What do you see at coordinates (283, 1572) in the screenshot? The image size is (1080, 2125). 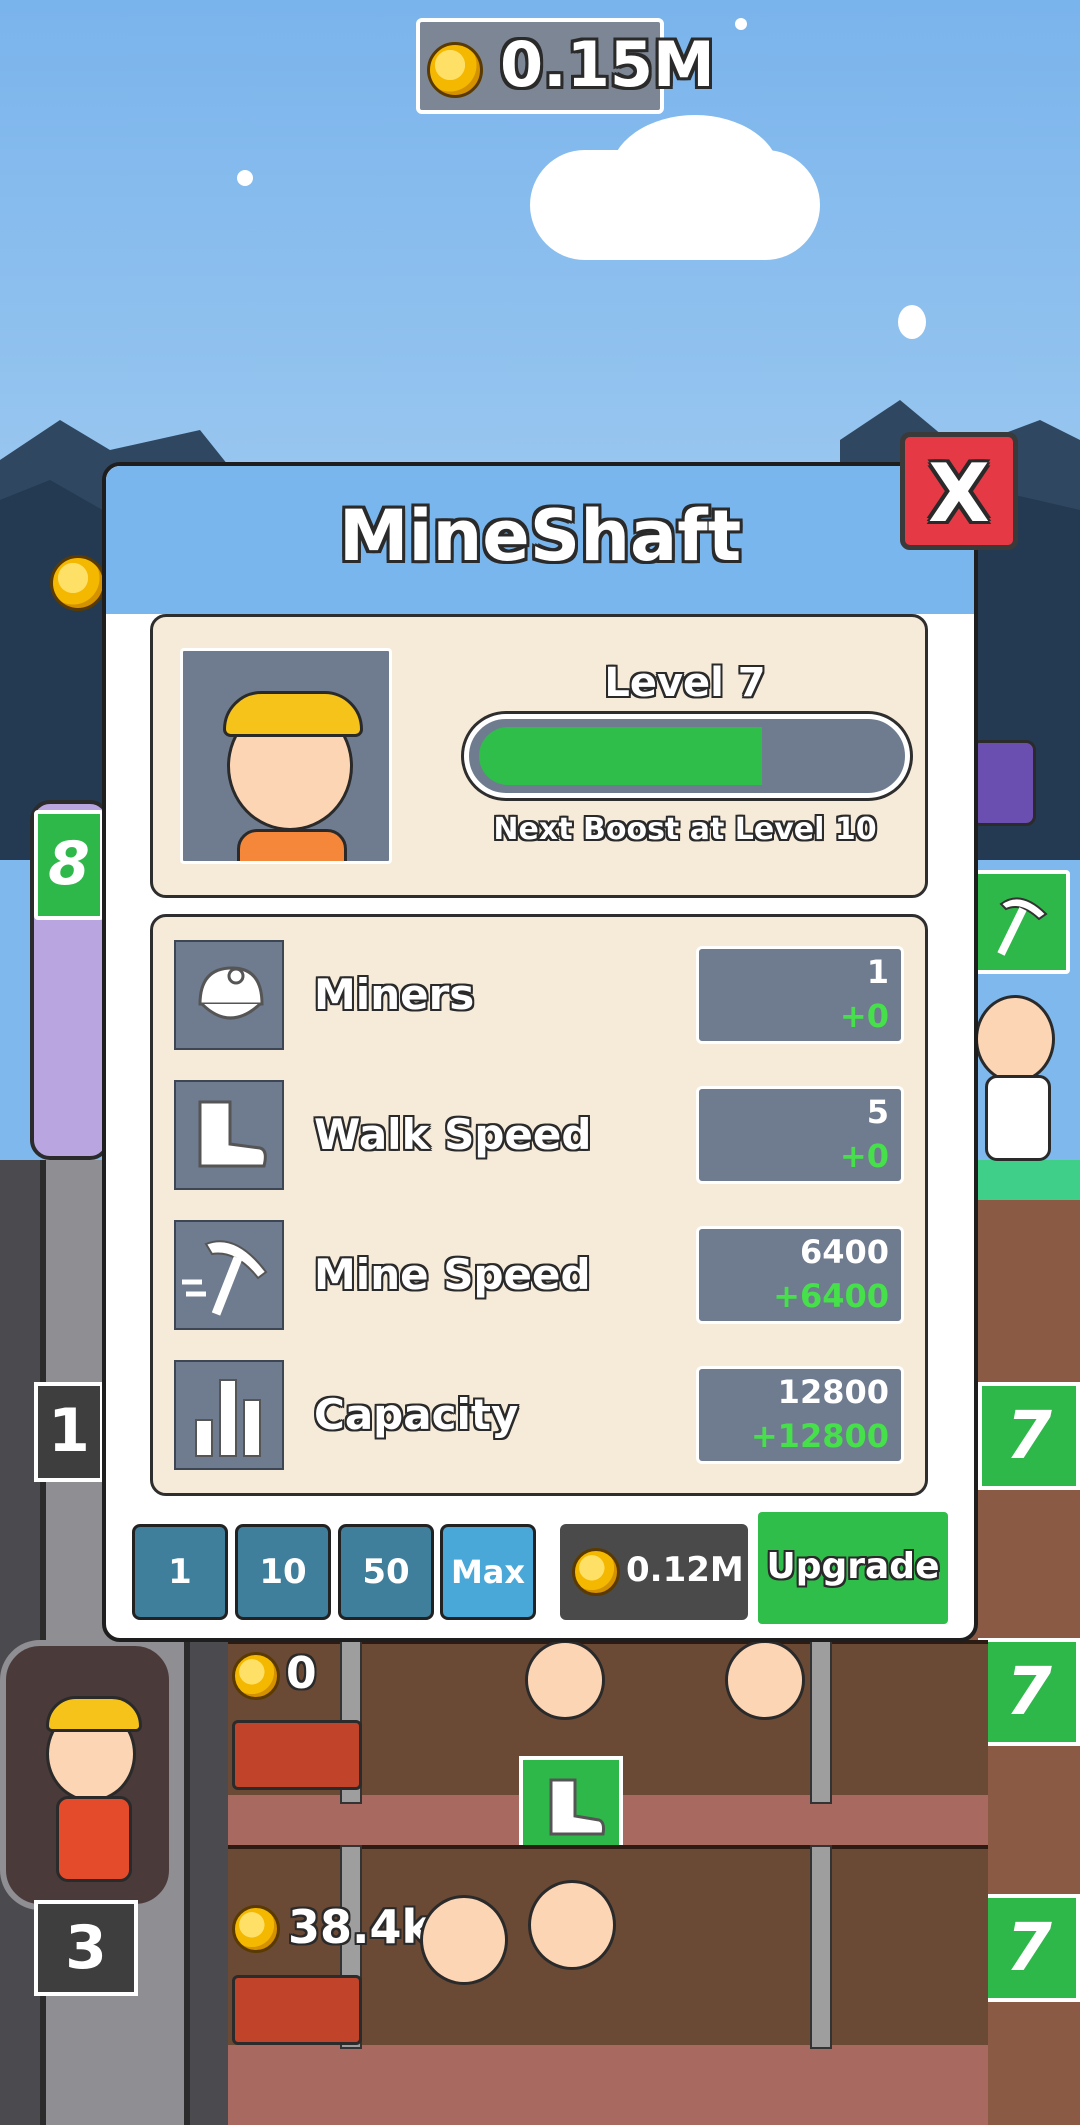 I see `quantity-10-button: 10` at bounding box center [283, 1572].